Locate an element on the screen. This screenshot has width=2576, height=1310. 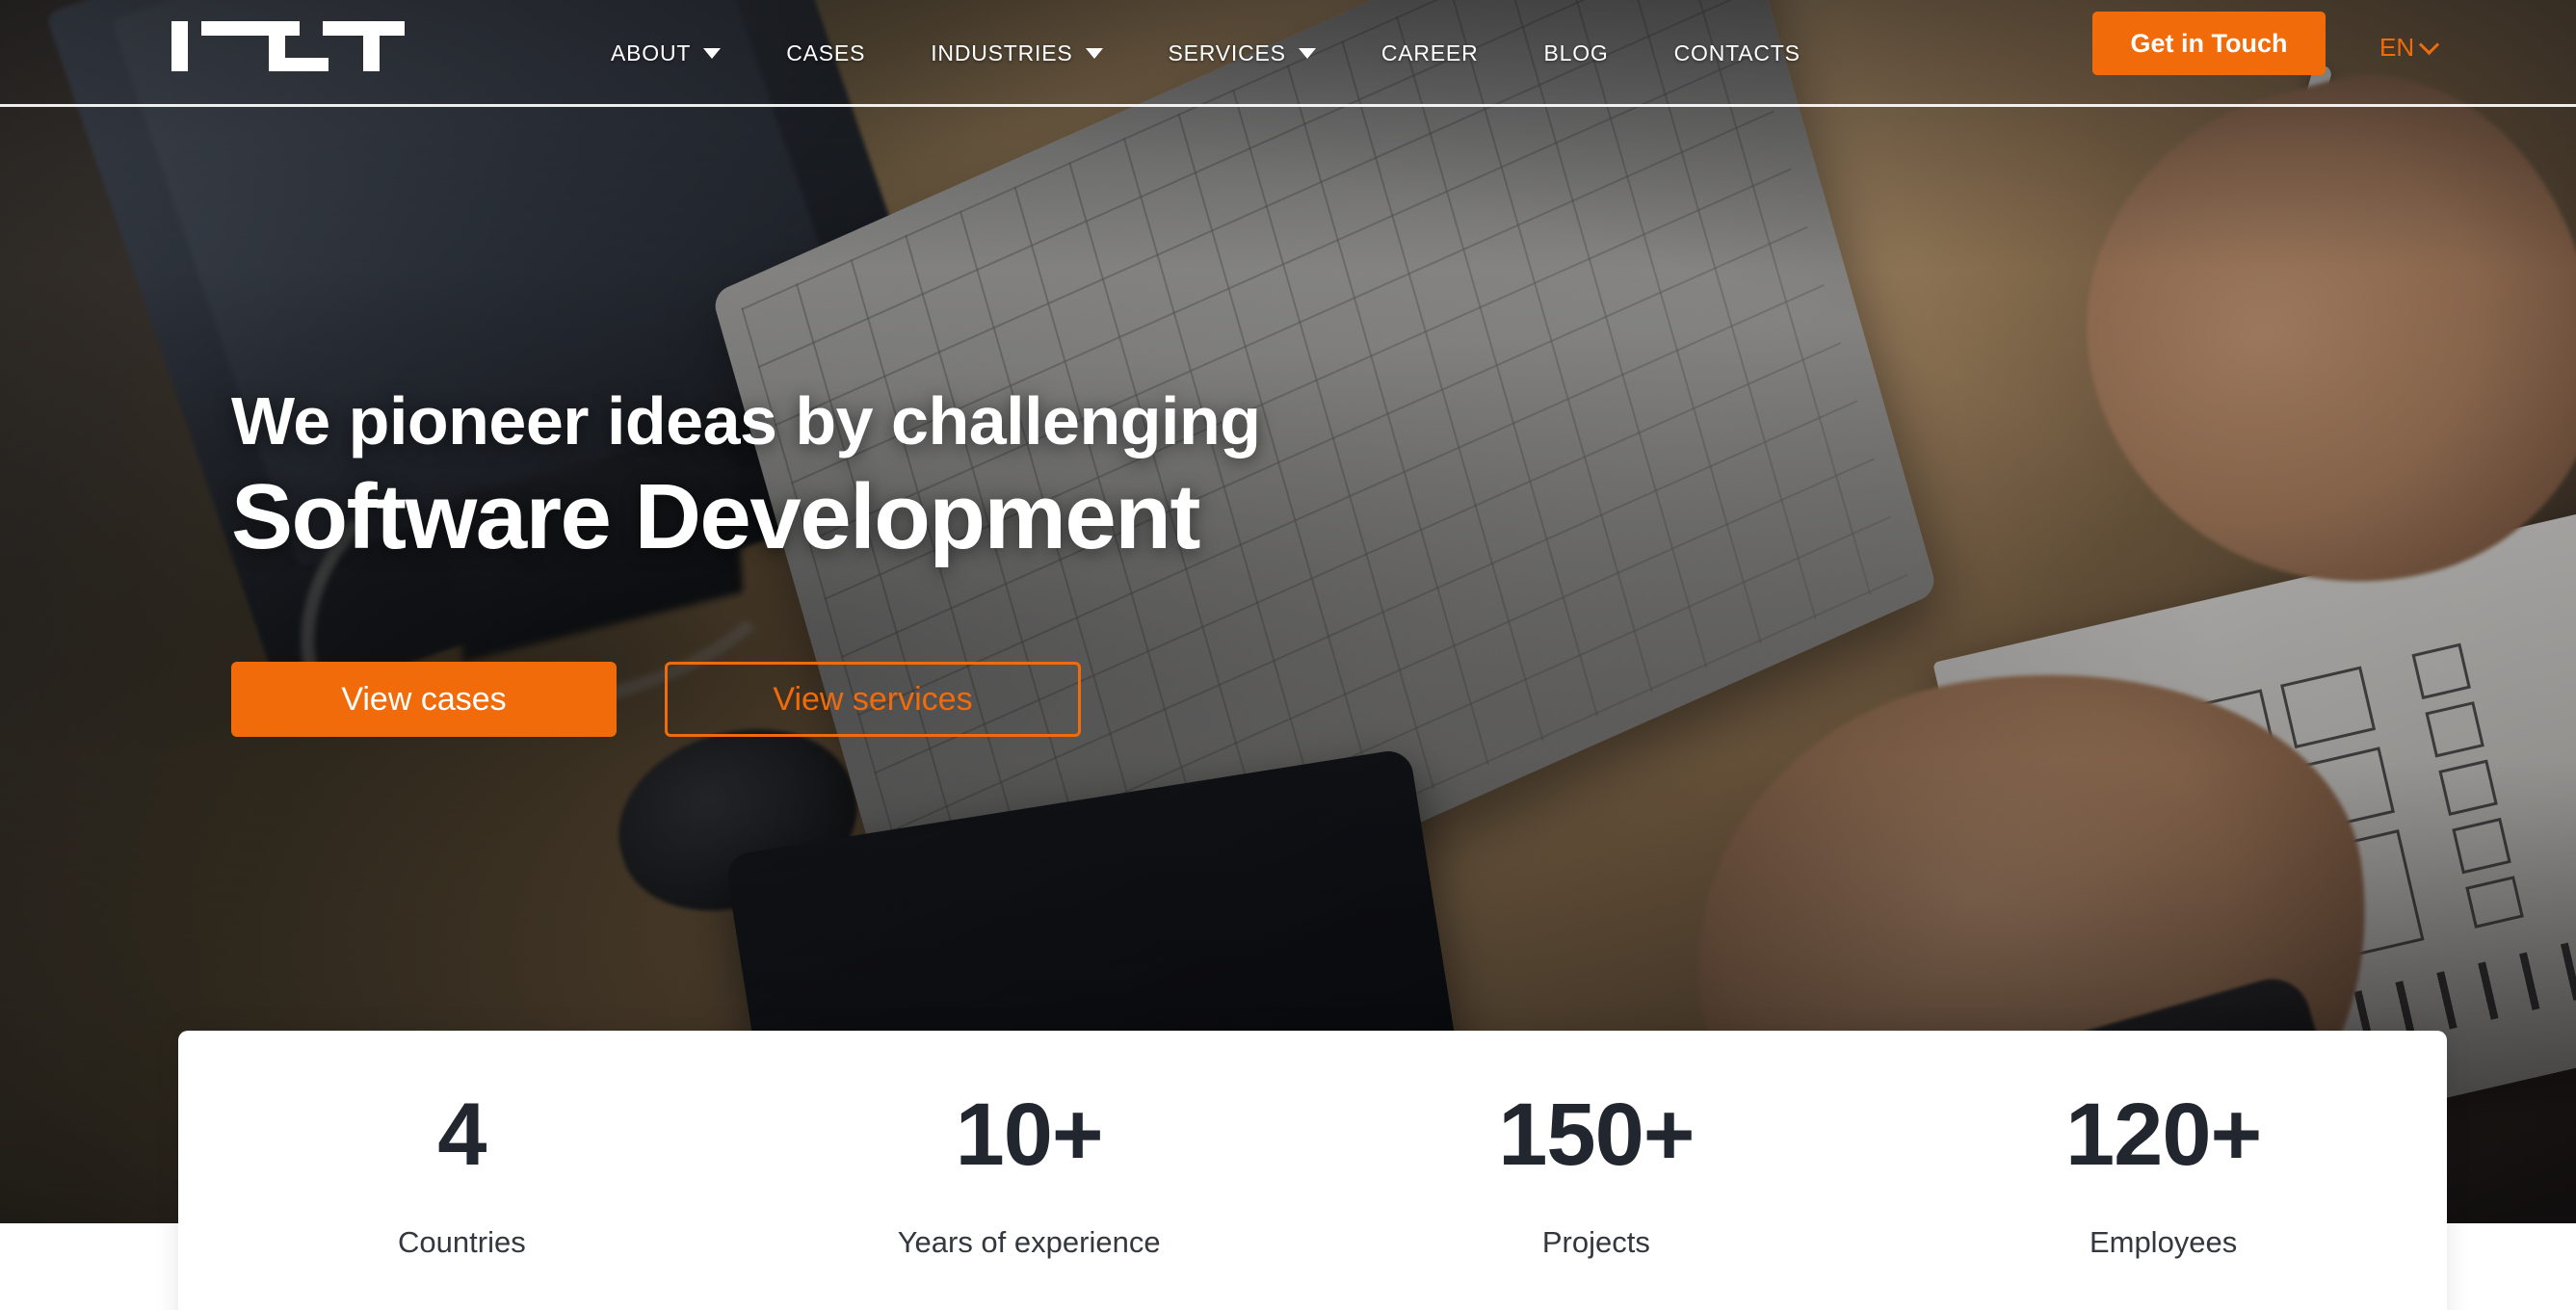
stat-value: 4 is located at coordinates (461, 1135).